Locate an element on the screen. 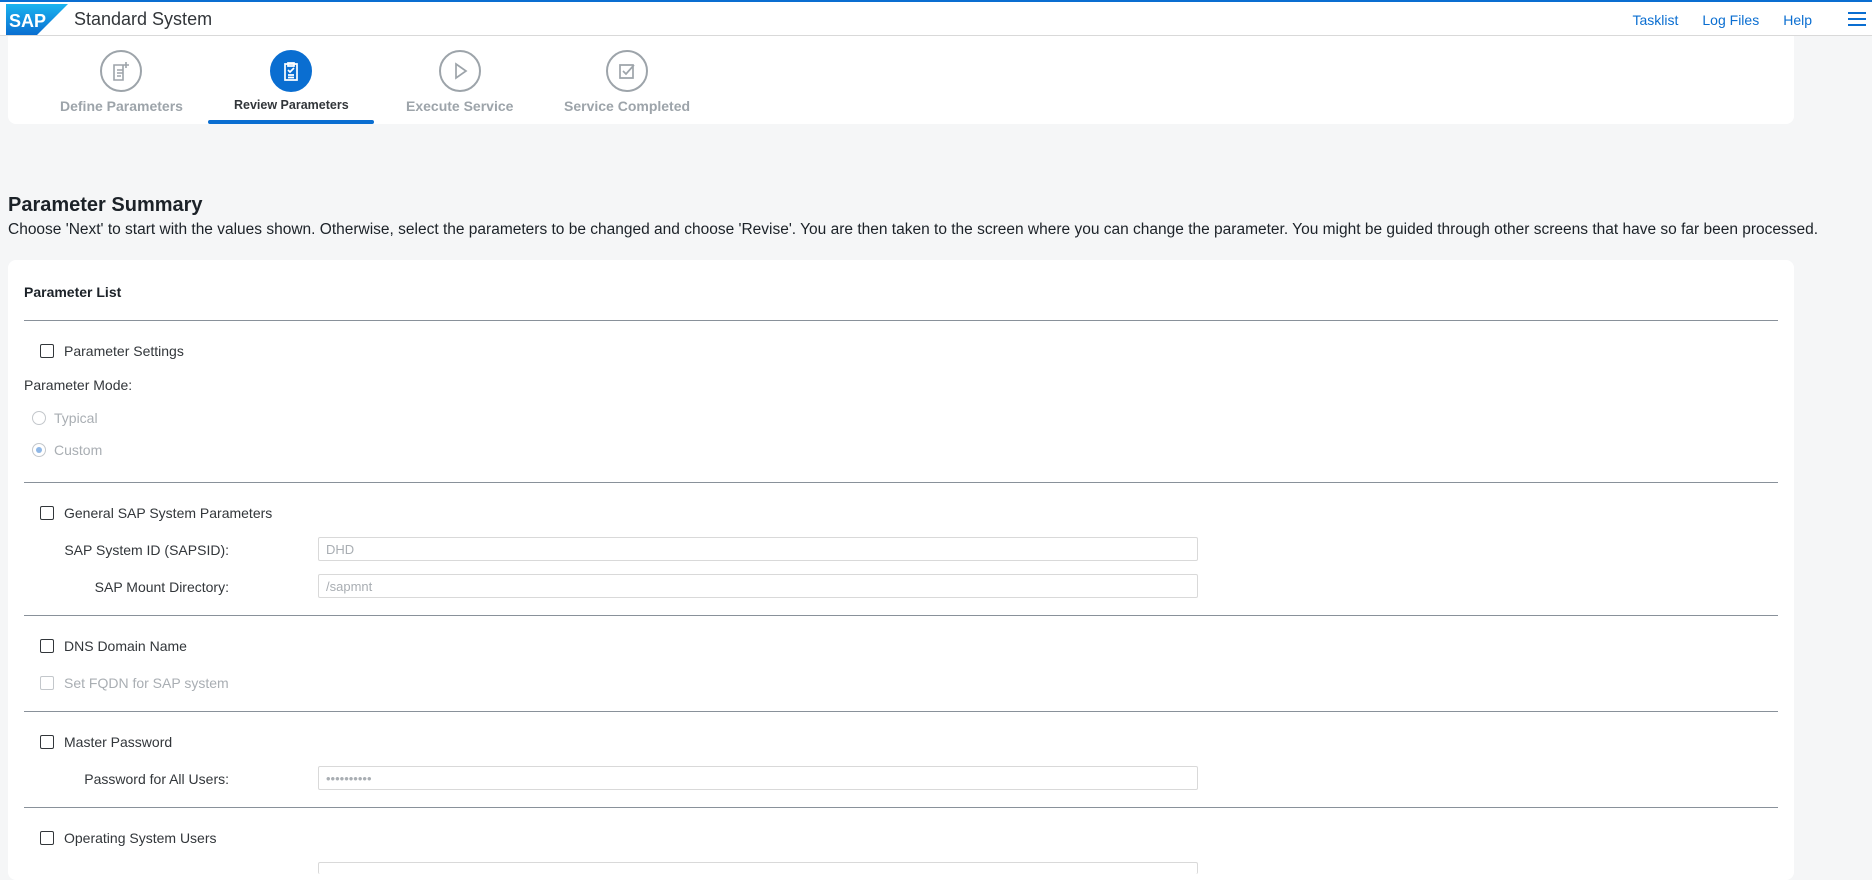  hamburger-menu-icon is located at coordinates (1857, 20).